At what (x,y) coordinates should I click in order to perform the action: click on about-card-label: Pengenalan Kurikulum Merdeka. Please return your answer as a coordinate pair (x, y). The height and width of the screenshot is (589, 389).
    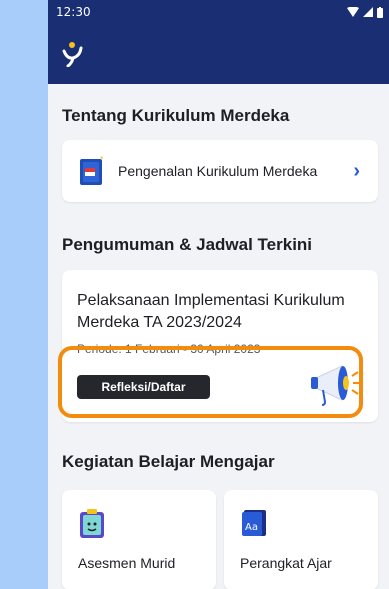
    Looking at the image, I should click on (218, 171).